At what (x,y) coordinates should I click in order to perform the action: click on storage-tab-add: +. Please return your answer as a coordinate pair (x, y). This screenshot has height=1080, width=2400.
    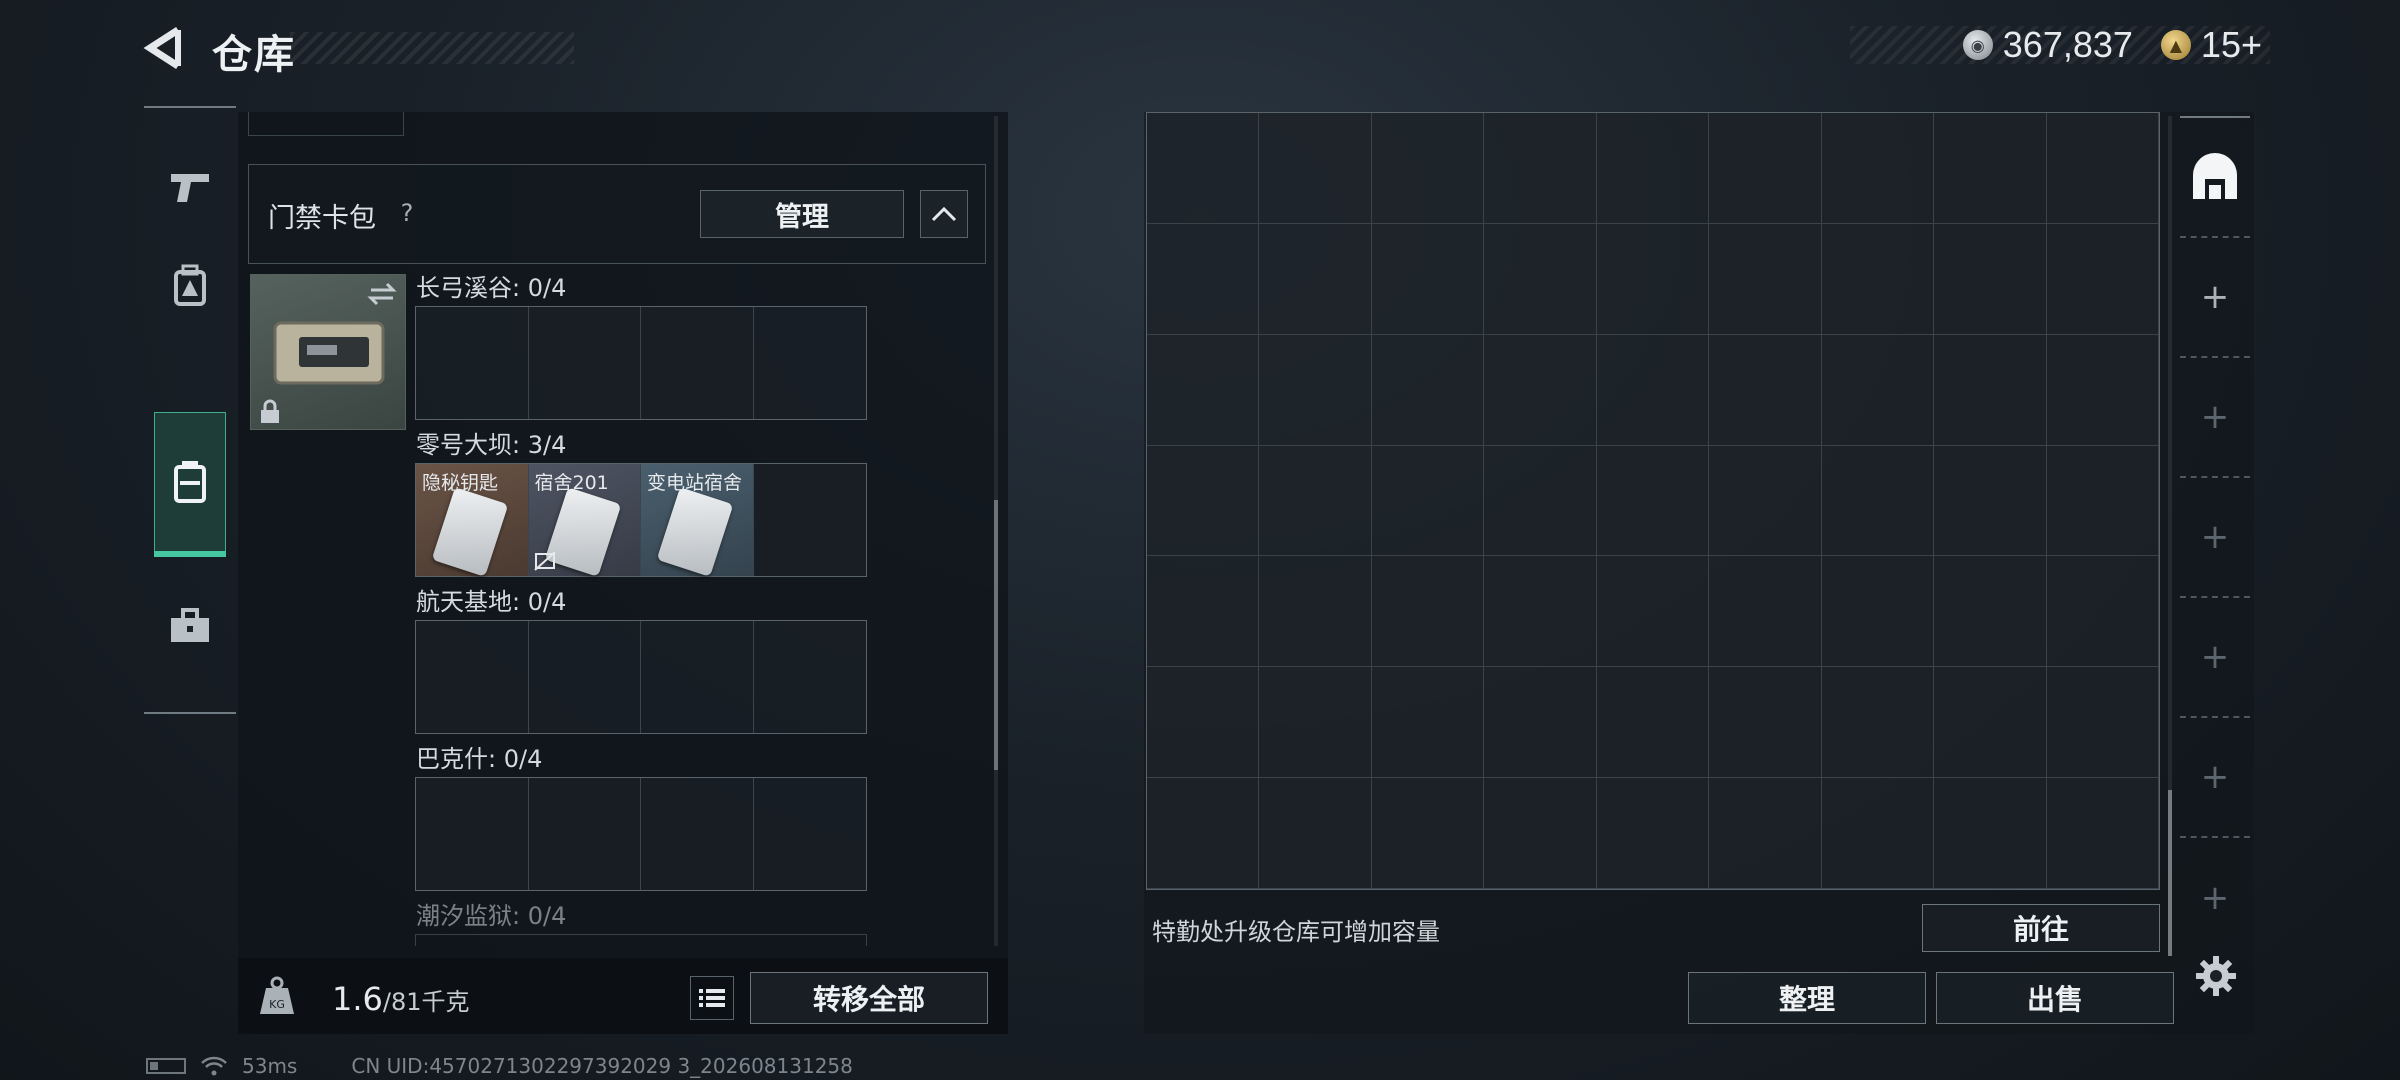
    Looking at the image, I should click on (2215, 298).